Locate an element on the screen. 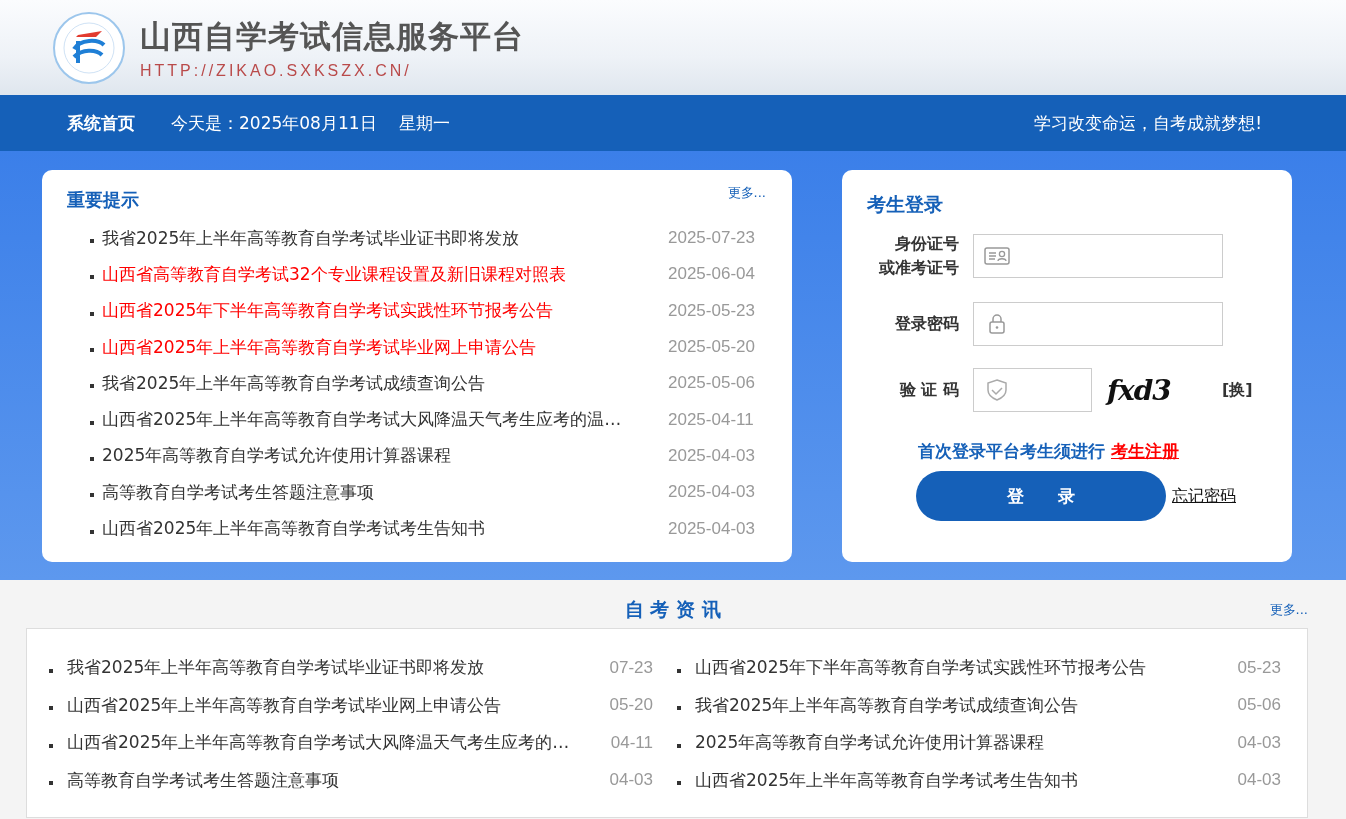 The width and height of the screenshot is (1346, 819). shield-icon is located at coordinates (997, 390).